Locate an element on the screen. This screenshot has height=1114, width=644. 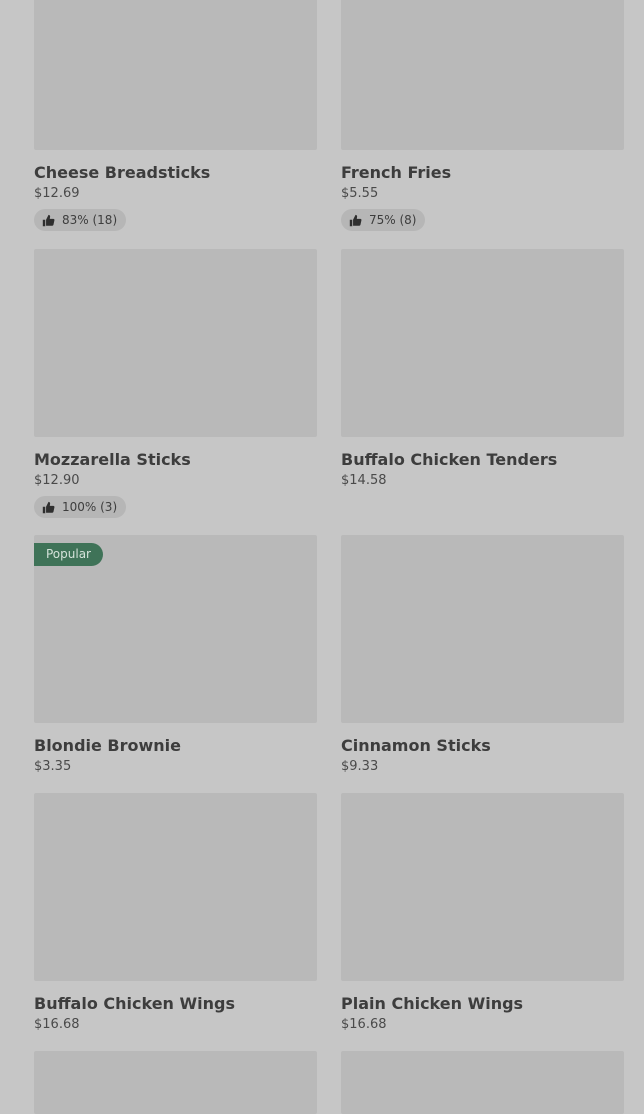
menu-item-name: French Fries is located at coordinates (396, 172).